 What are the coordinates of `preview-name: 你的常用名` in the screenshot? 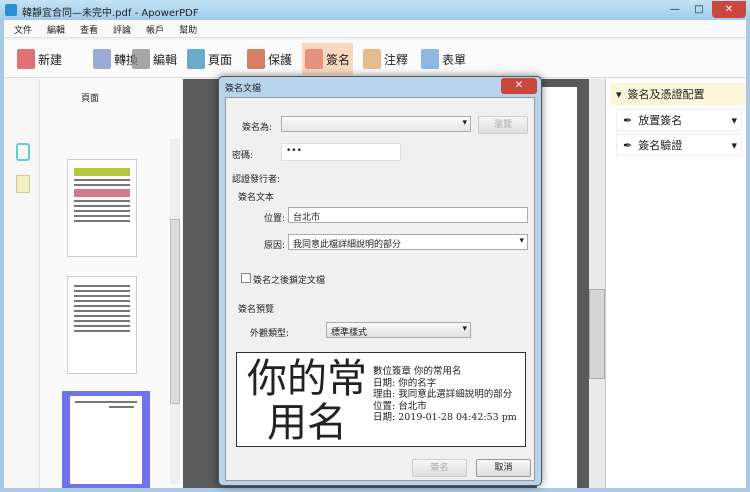 It's located at (307, 401).